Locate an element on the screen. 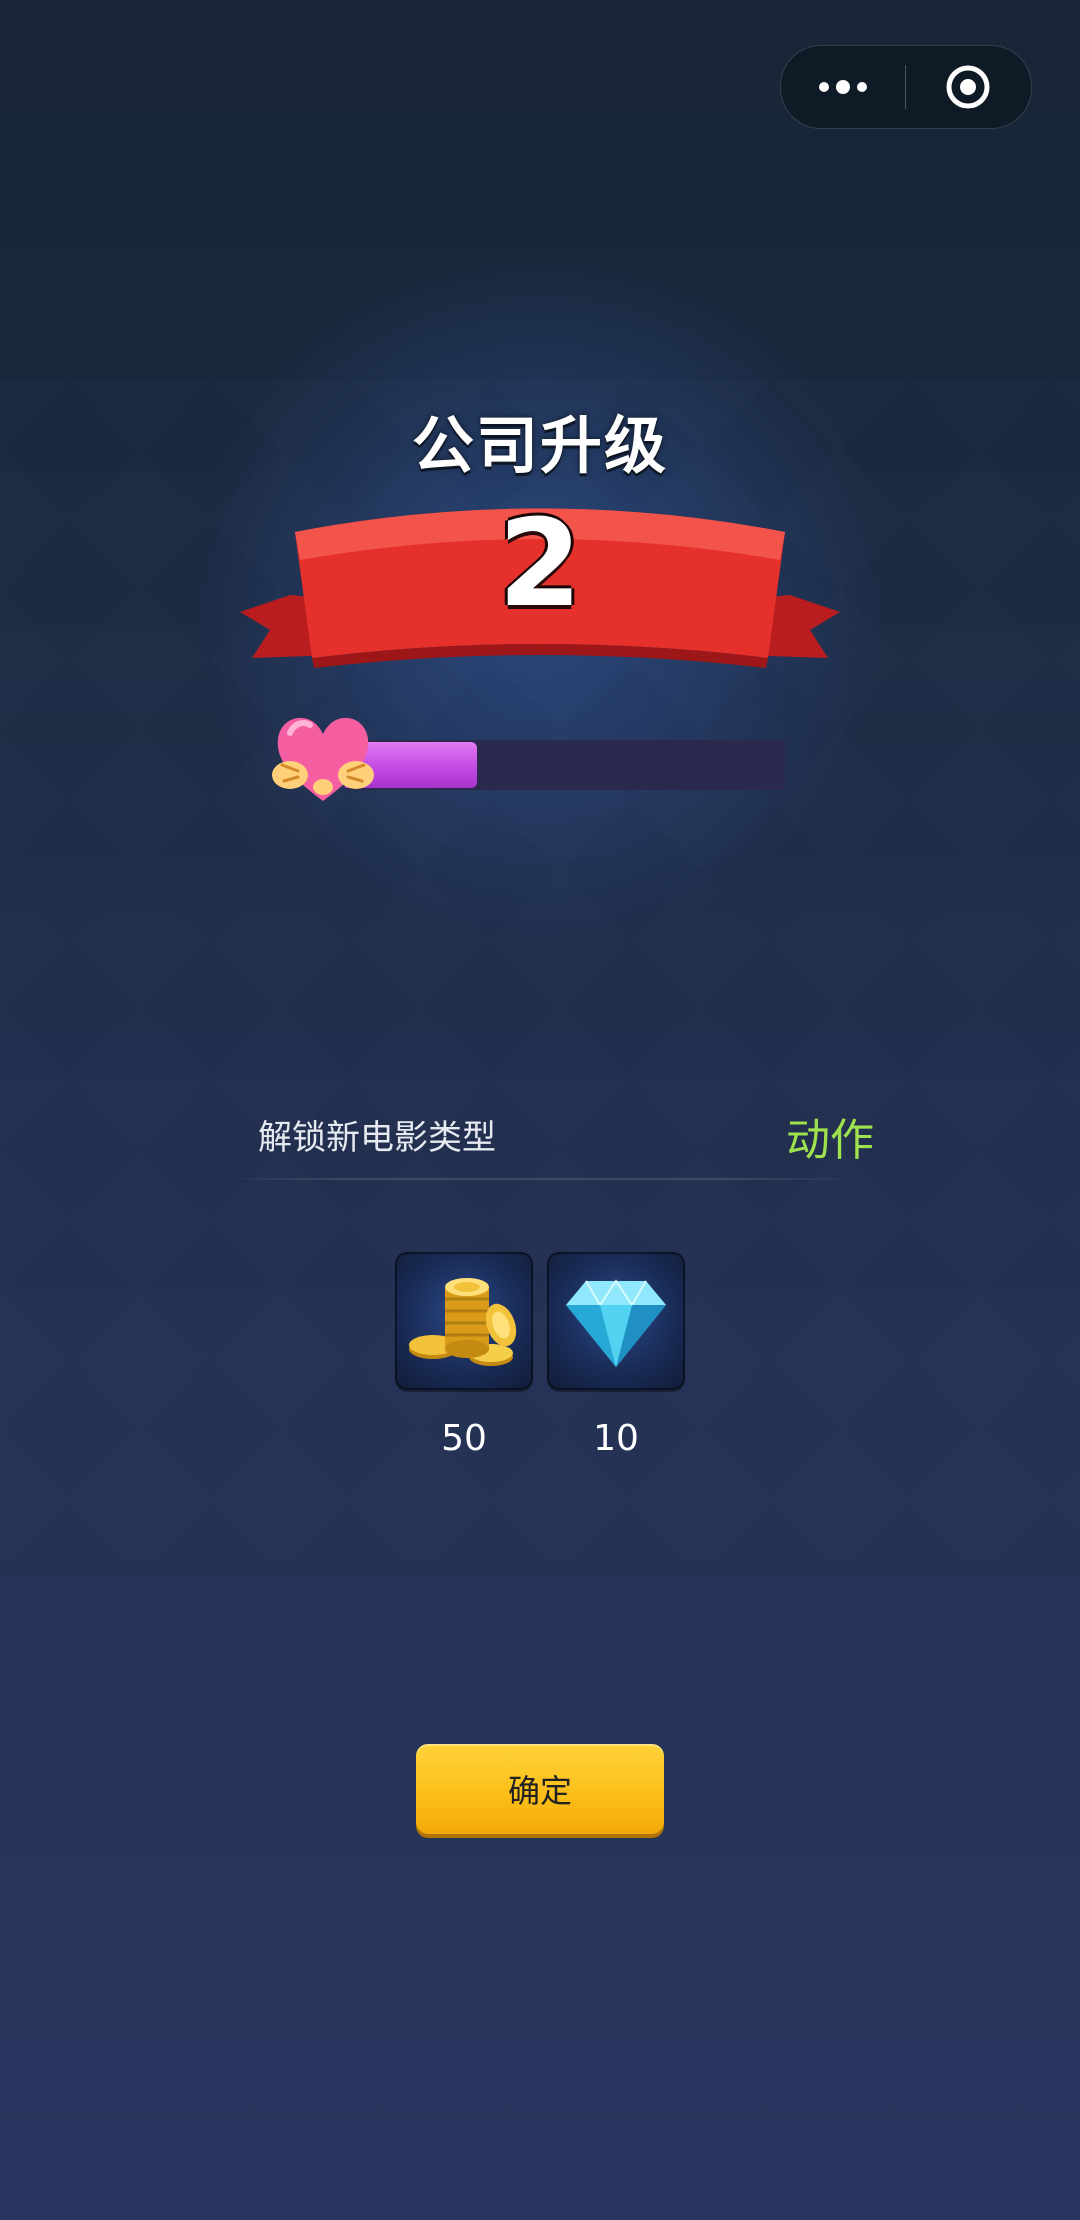 The width and height of the screenshot is (1080, 2220). divider is located at coordinates (540, 1179).